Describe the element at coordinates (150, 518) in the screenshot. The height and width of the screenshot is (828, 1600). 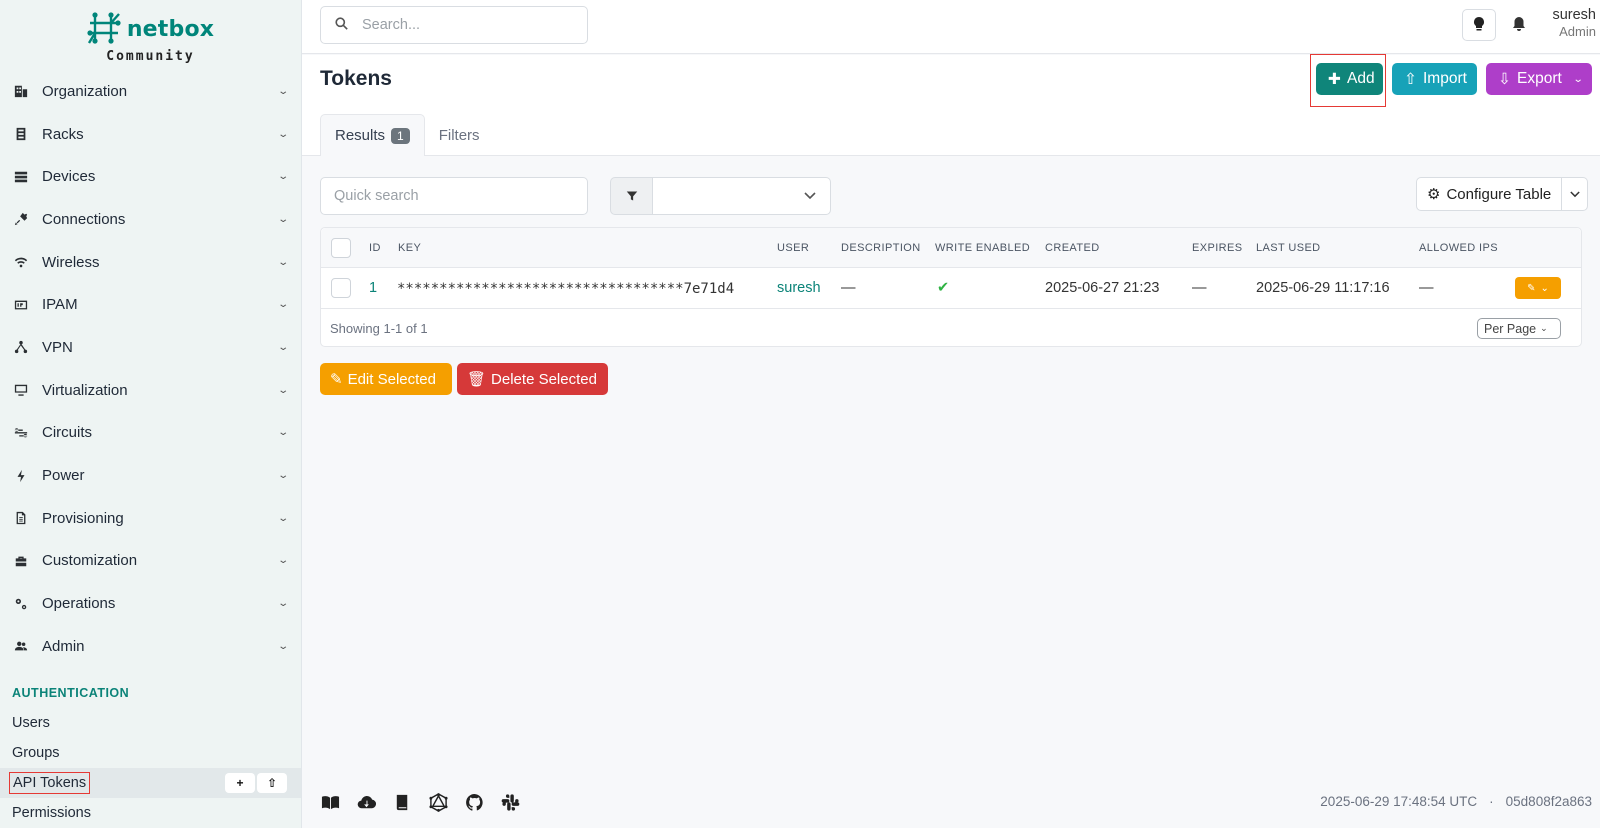
I see `sidebar-item-provisioning: Provisioning ⌄` at that location.